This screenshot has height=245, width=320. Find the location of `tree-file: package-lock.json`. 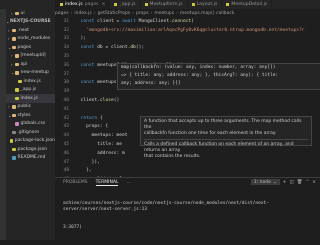

tree-file: package-lock.json is located at coordinates (30, 141).